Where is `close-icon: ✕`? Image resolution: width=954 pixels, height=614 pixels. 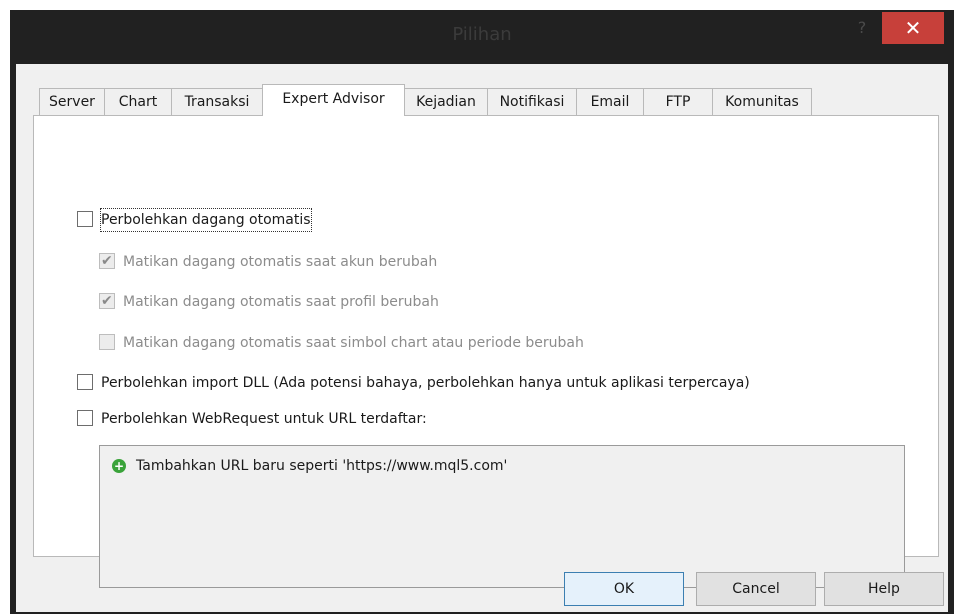
close-icon: ✕ is located at coordinates (913, 28).